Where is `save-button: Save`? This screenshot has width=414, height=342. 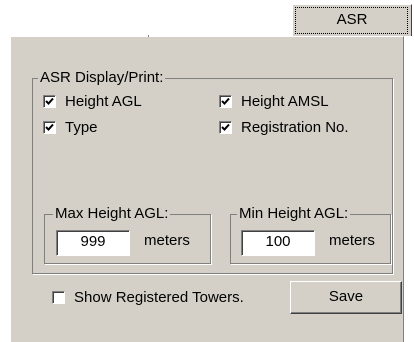
save-button: Save is located at coordinates (346, 297).